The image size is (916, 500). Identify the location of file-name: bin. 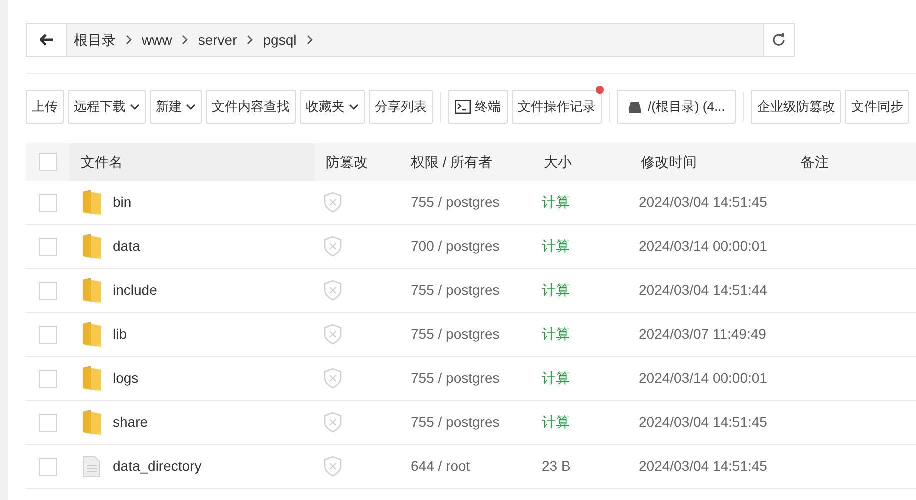
(122, 202).